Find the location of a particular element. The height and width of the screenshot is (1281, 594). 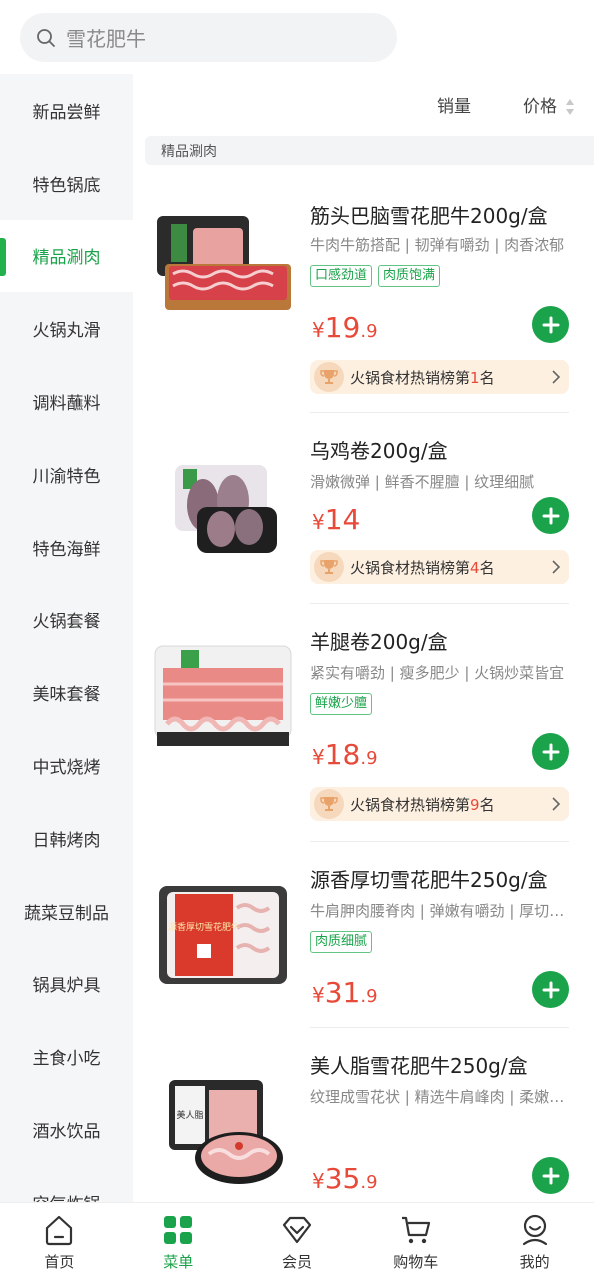

product-description: 紧实有嚼劲 | 瘦多肥少 | 火锅炒菜皆宜 is located at coordinates (437, 673).